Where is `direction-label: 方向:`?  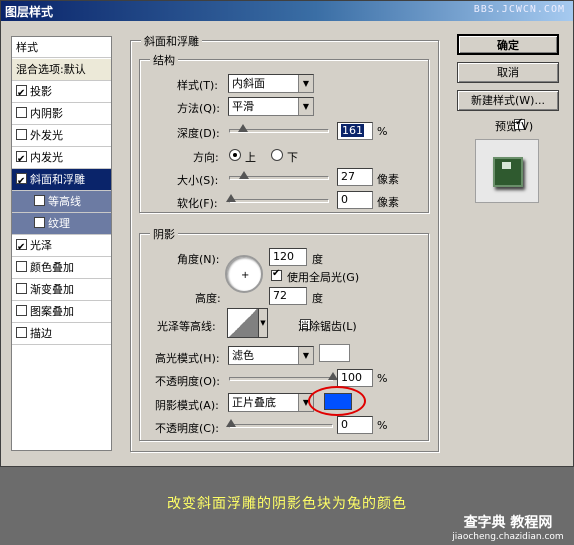
direction-label: 方向: is located at coordinates (206, 157).